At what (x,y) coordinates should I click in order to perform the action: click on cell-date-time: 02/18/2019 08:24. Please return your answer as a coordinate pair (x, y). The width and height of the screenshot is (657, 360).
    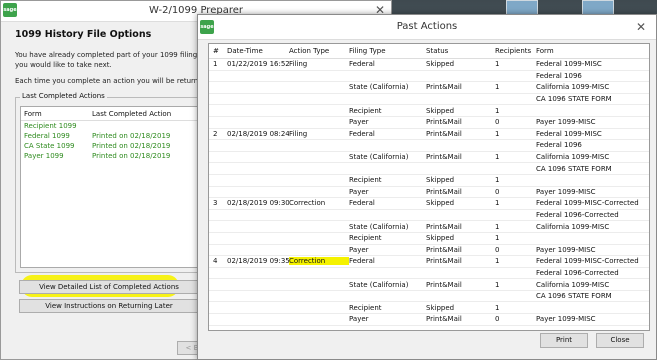
    Looking at the image, I should click on (258, 133).